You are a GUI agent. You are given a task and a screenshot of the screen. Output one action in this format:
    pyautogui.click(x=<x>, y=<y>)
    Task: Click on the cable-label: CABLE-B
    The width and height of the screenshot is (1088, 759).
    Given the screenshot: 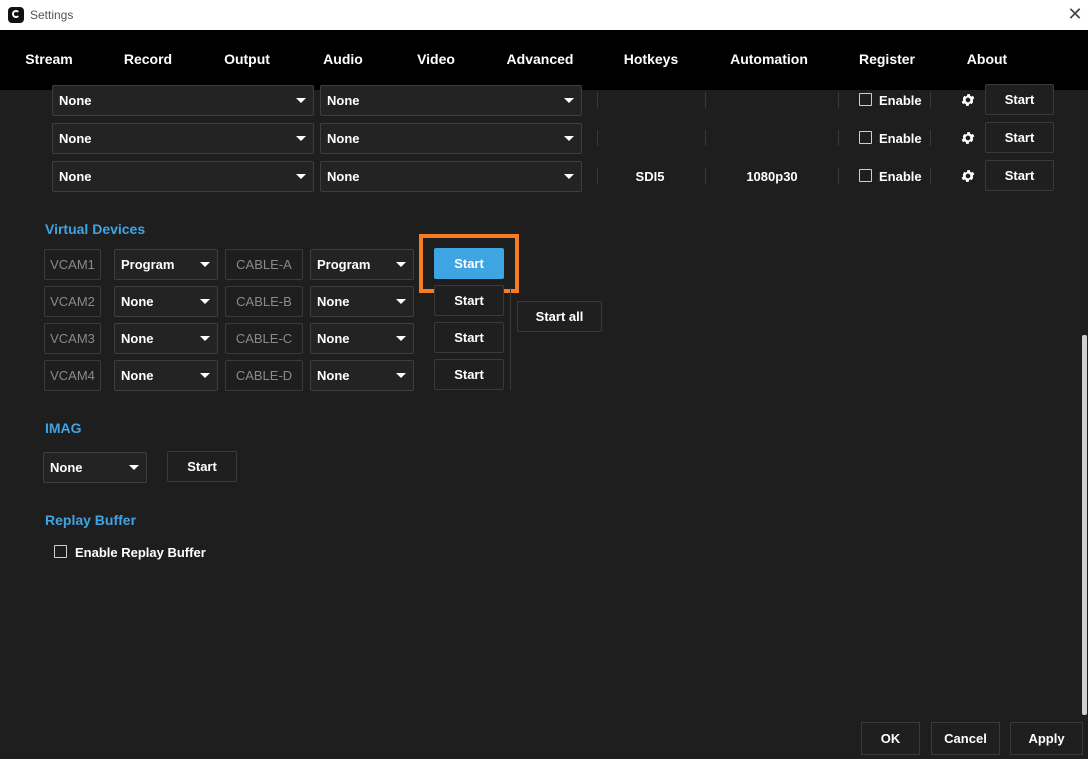 What is the action you would take?
    pyautogui.click(x=264, y=301)
    